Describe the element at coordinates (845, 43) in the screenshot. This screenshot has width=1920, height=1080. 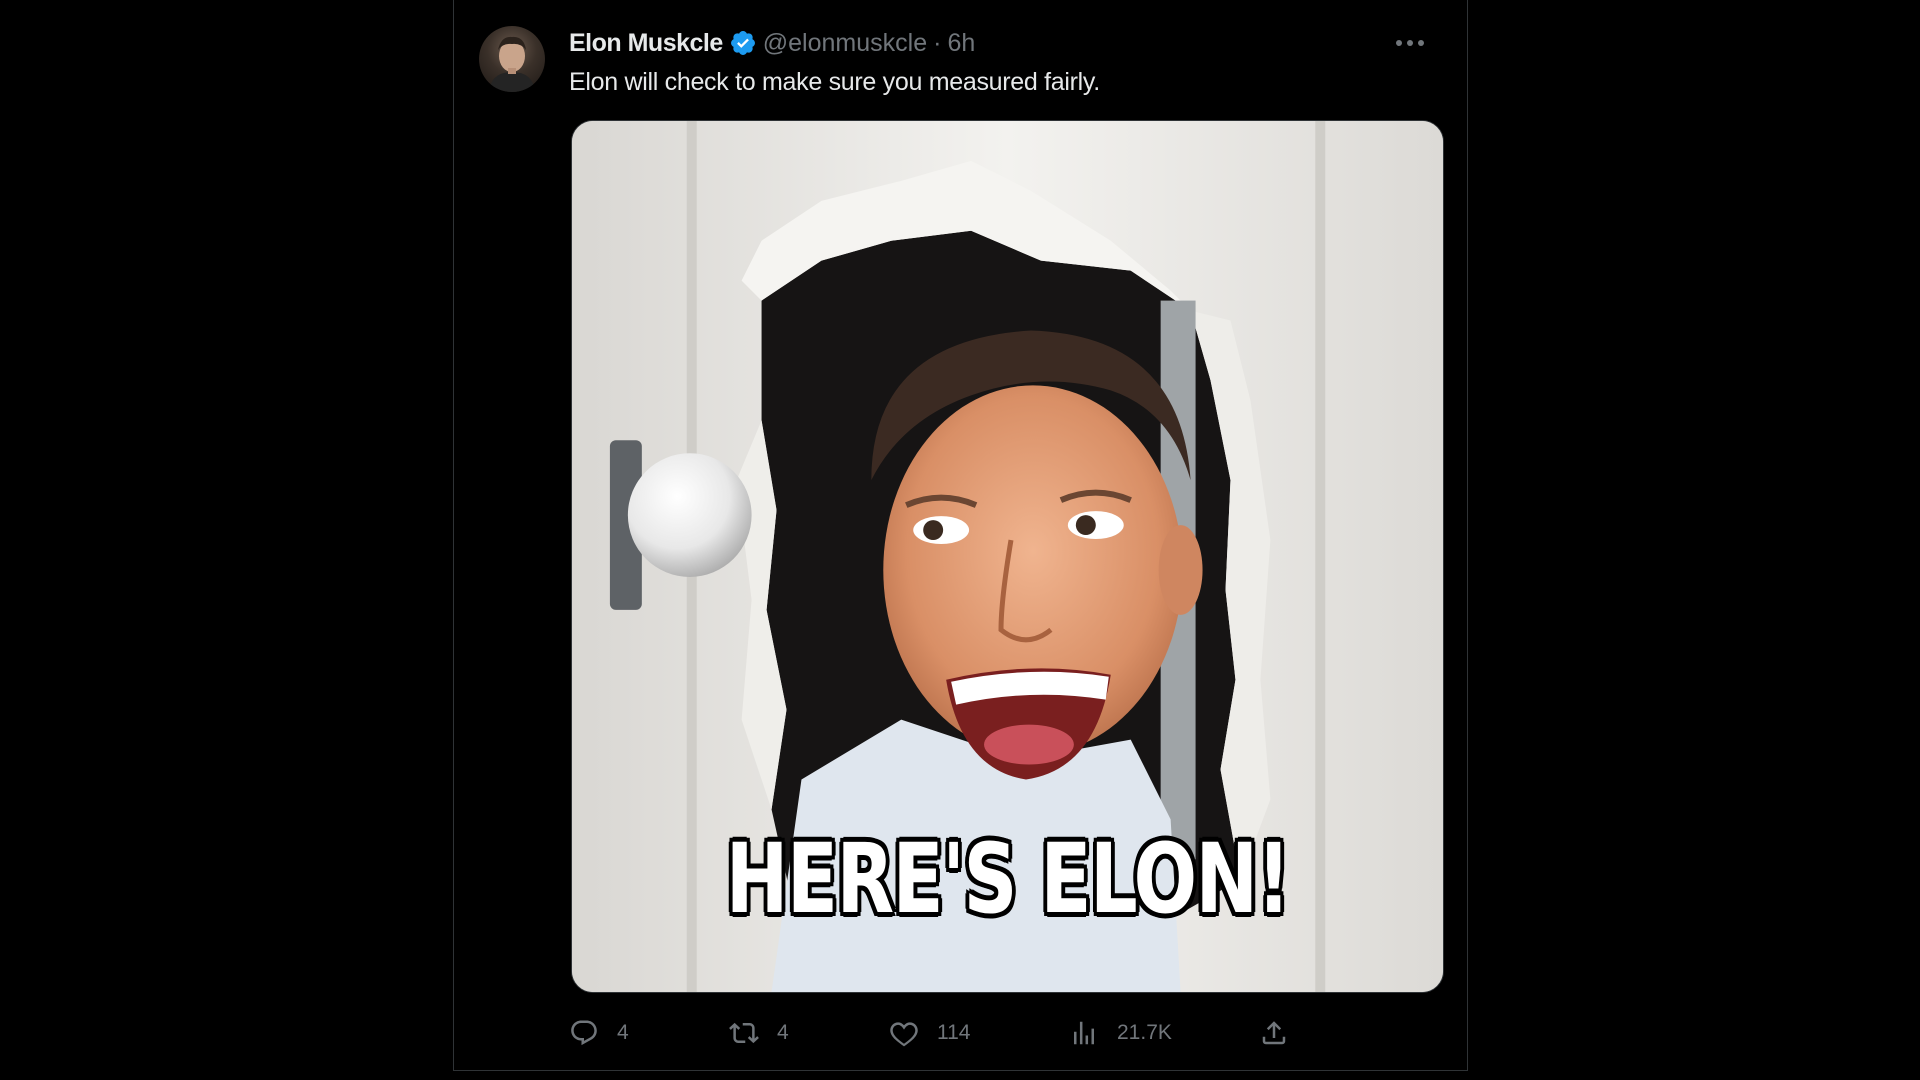
I see `handle: @elonmuskcle` at that location.